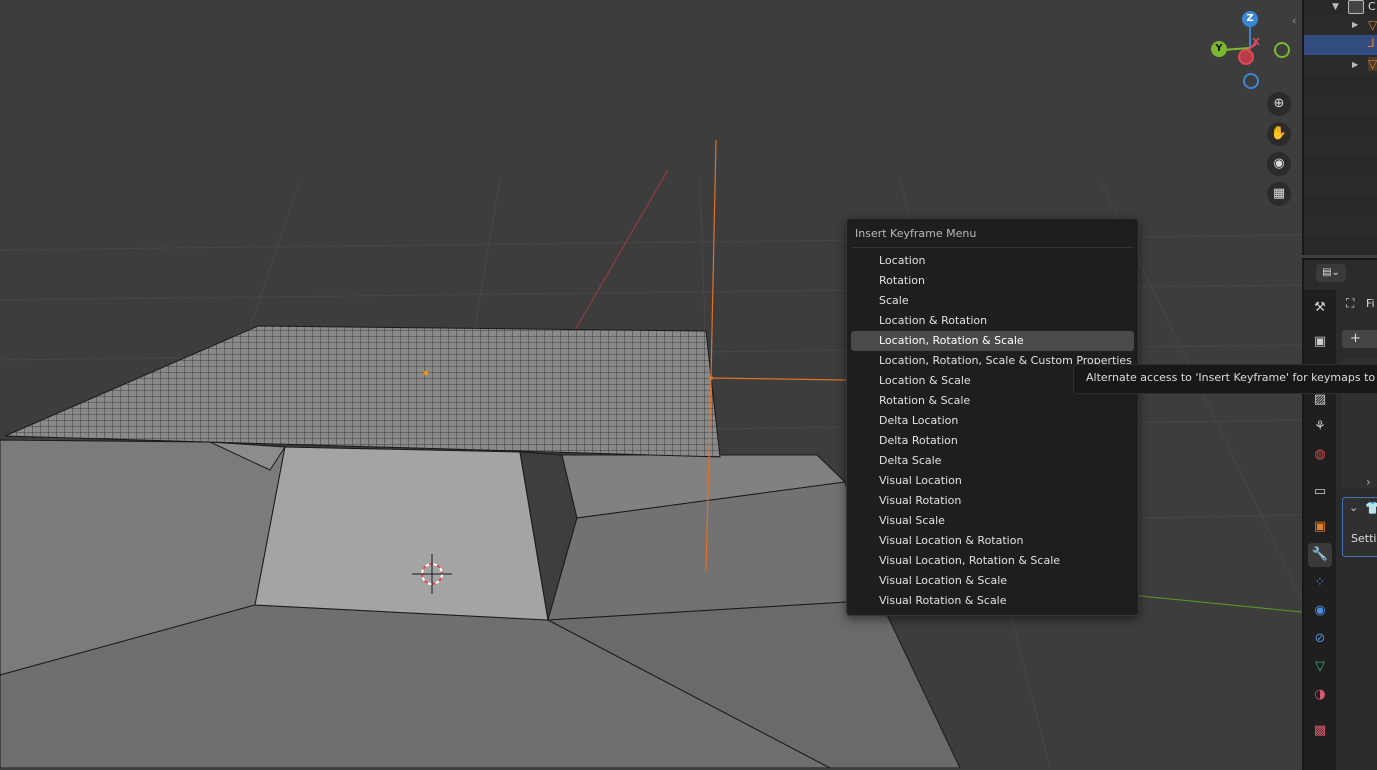 Image resolution: width=1377 pixels, height=770 pixels. I want to click on tab-object: ▣, so click(1320, 527).